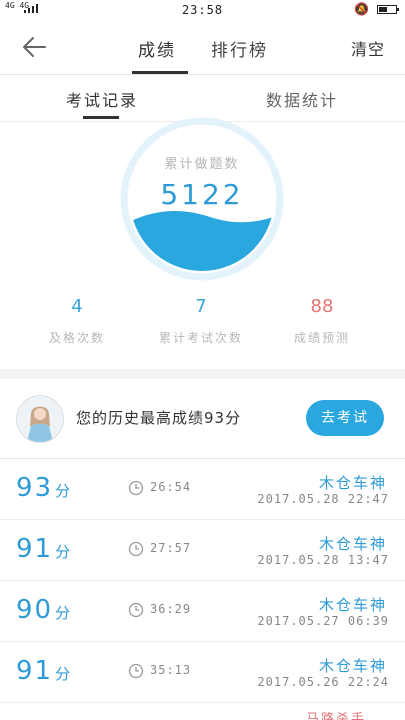 This screenshot has height=720, width=405. Describe the element at coordinates (323, 682) in the screenshot. I see `record-date: 2017.05.26 22:24` at that location.